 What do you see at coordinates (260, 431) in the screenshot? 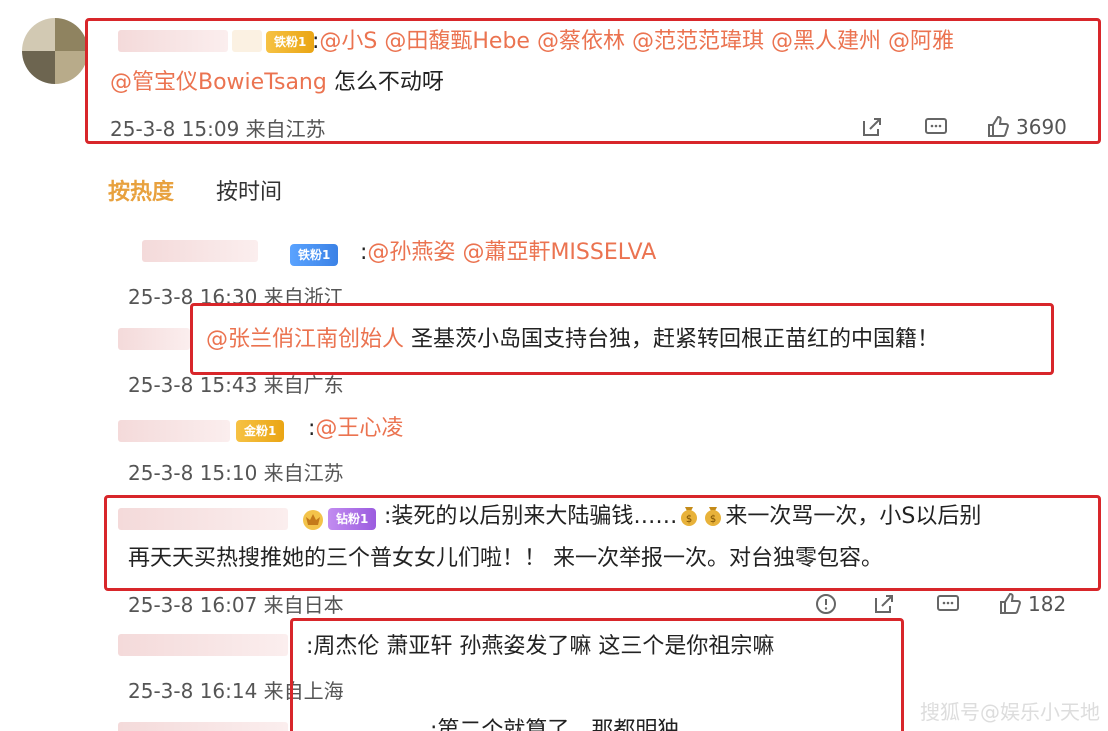
I see `fan-badge: 金粉1` at bounding box center [260, 431].